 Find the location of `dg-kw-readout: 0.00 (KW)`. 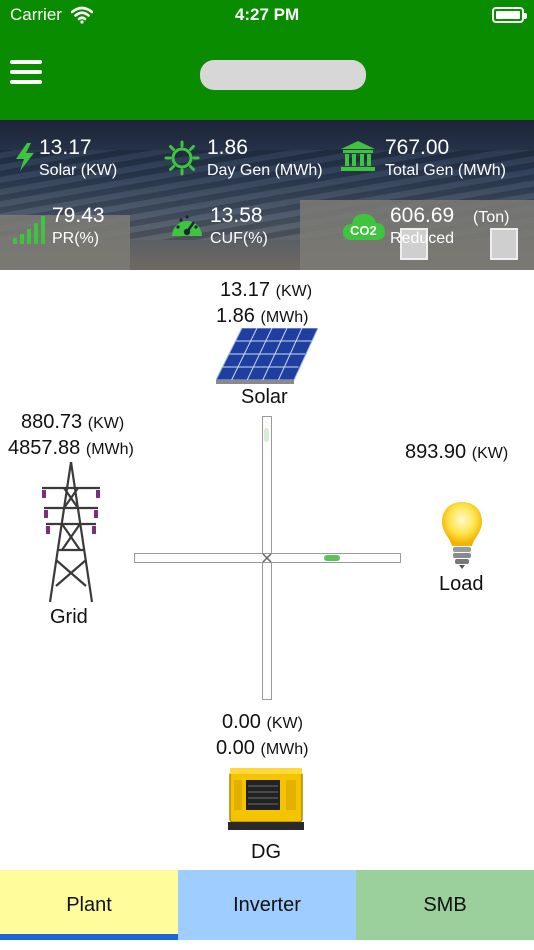

dg-kw-readout: 0.00 (KW) is located at coordinates (262, 722).